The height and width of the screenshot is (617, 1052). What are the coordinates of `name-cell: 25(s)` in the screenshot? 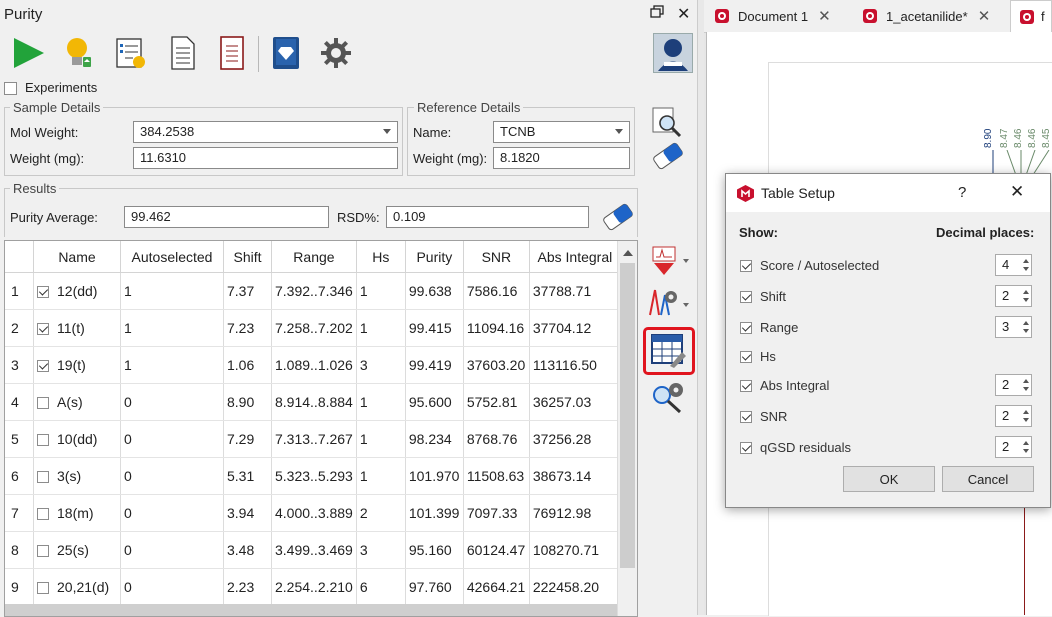 It's located at (77, 550).